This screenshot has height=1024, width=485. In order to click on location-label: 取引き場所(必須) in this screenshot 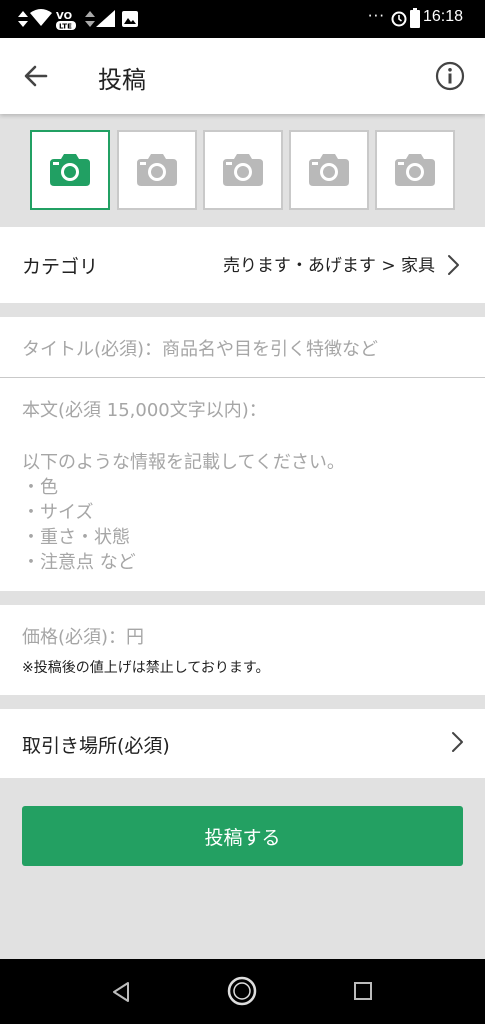, I will do `click(96, 746)`.